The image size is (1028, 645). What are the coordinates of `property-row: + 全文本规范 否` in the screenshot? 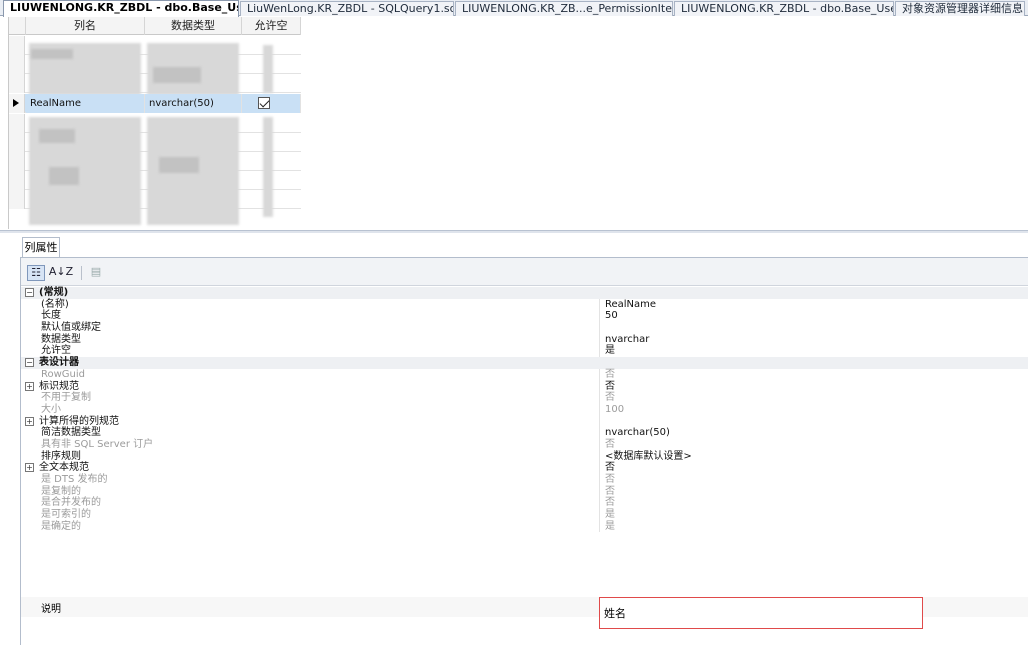 It's located at (524, 468).